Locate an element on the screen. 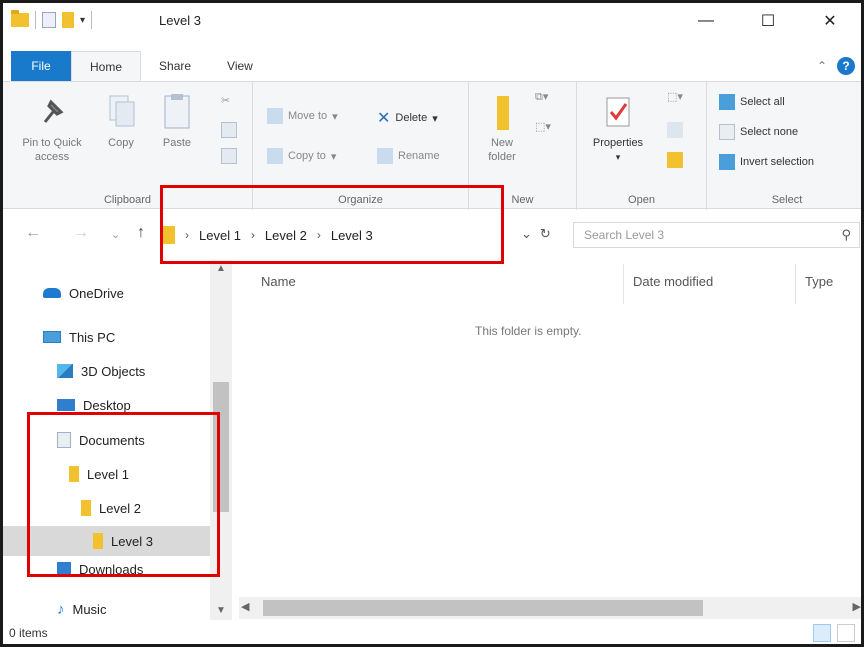 This screenshot has width=864, height=647. window-title: Level 3 is located at coordinates (180, 20).